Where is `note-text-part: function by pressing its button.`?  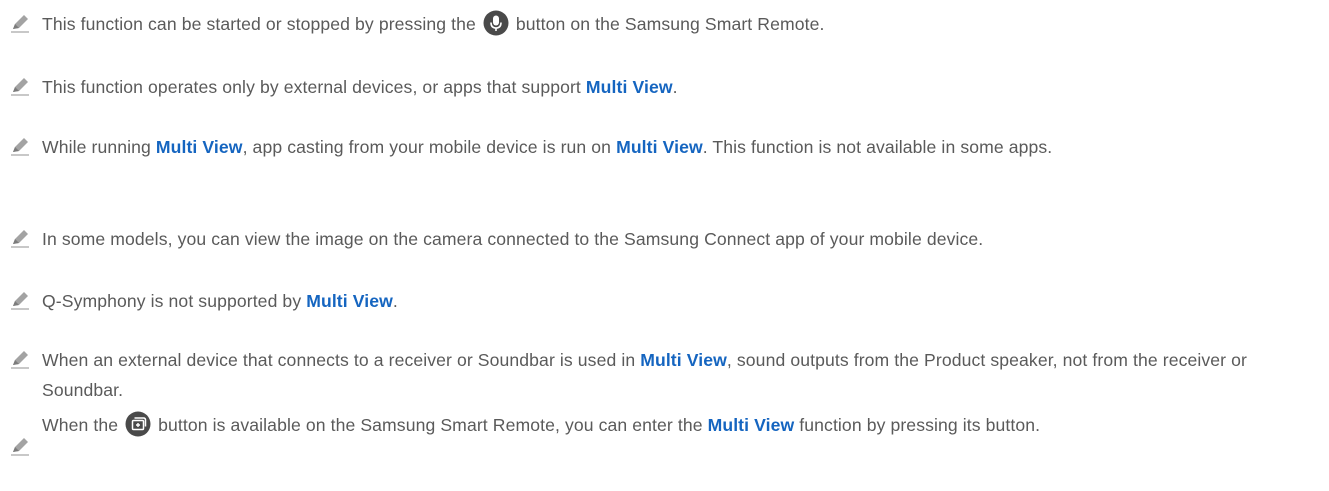
note-text-part: function by pressing its button. is located at coordinates (917, 425).